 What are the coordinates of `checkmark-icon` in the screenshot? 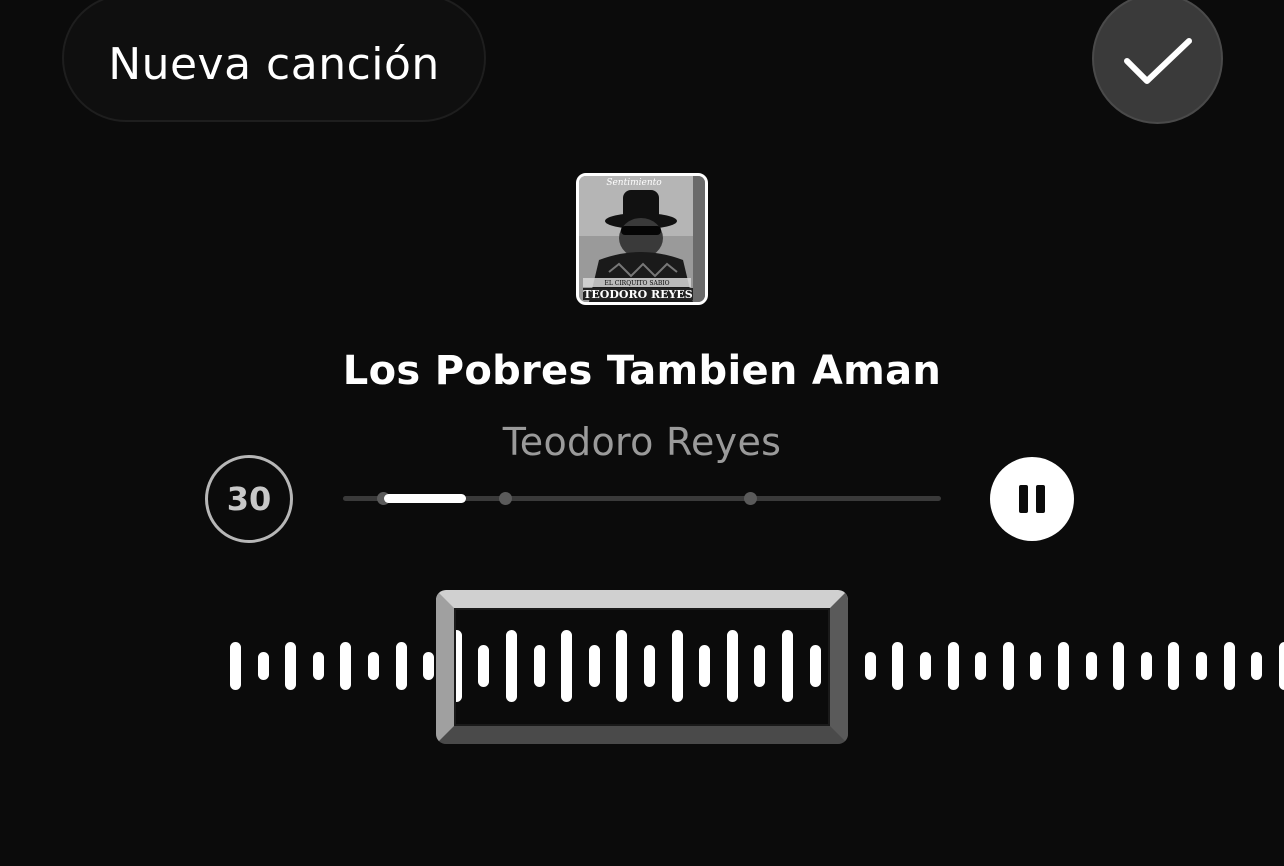 It's located at (1158, 64).